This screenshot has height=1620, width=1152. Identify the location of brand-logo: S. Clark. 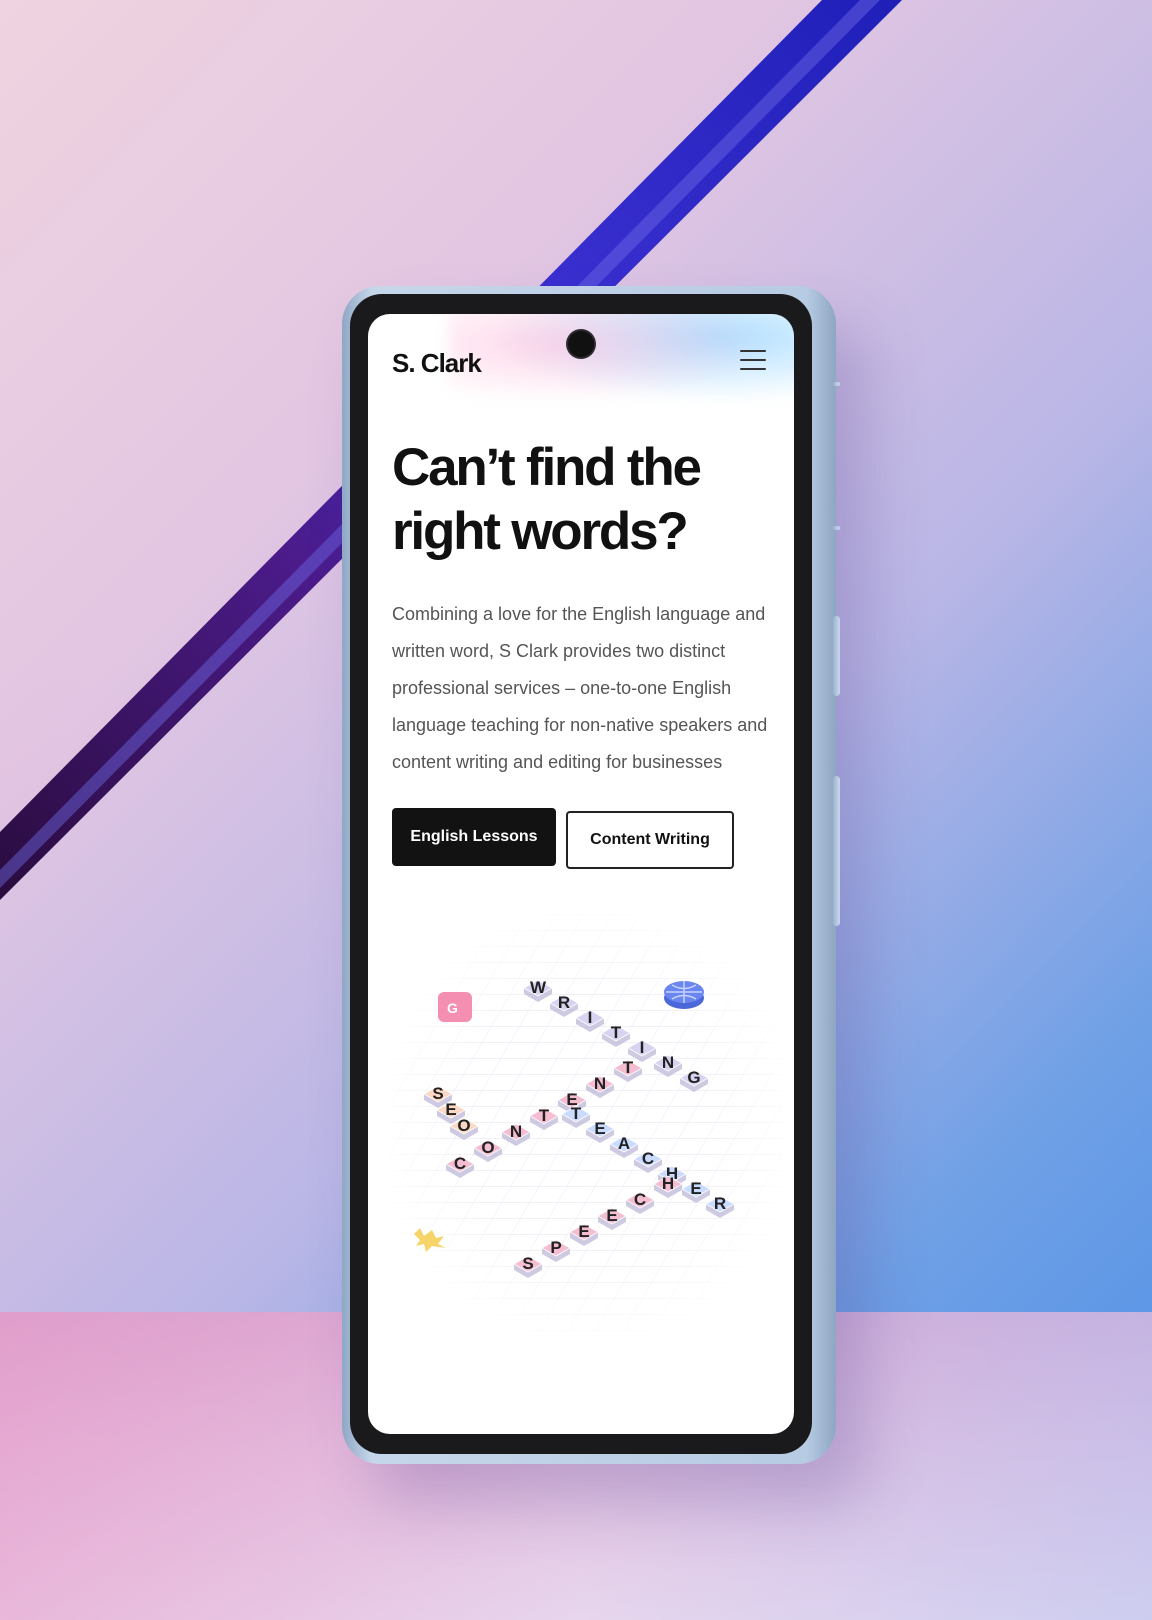
(437, 363).